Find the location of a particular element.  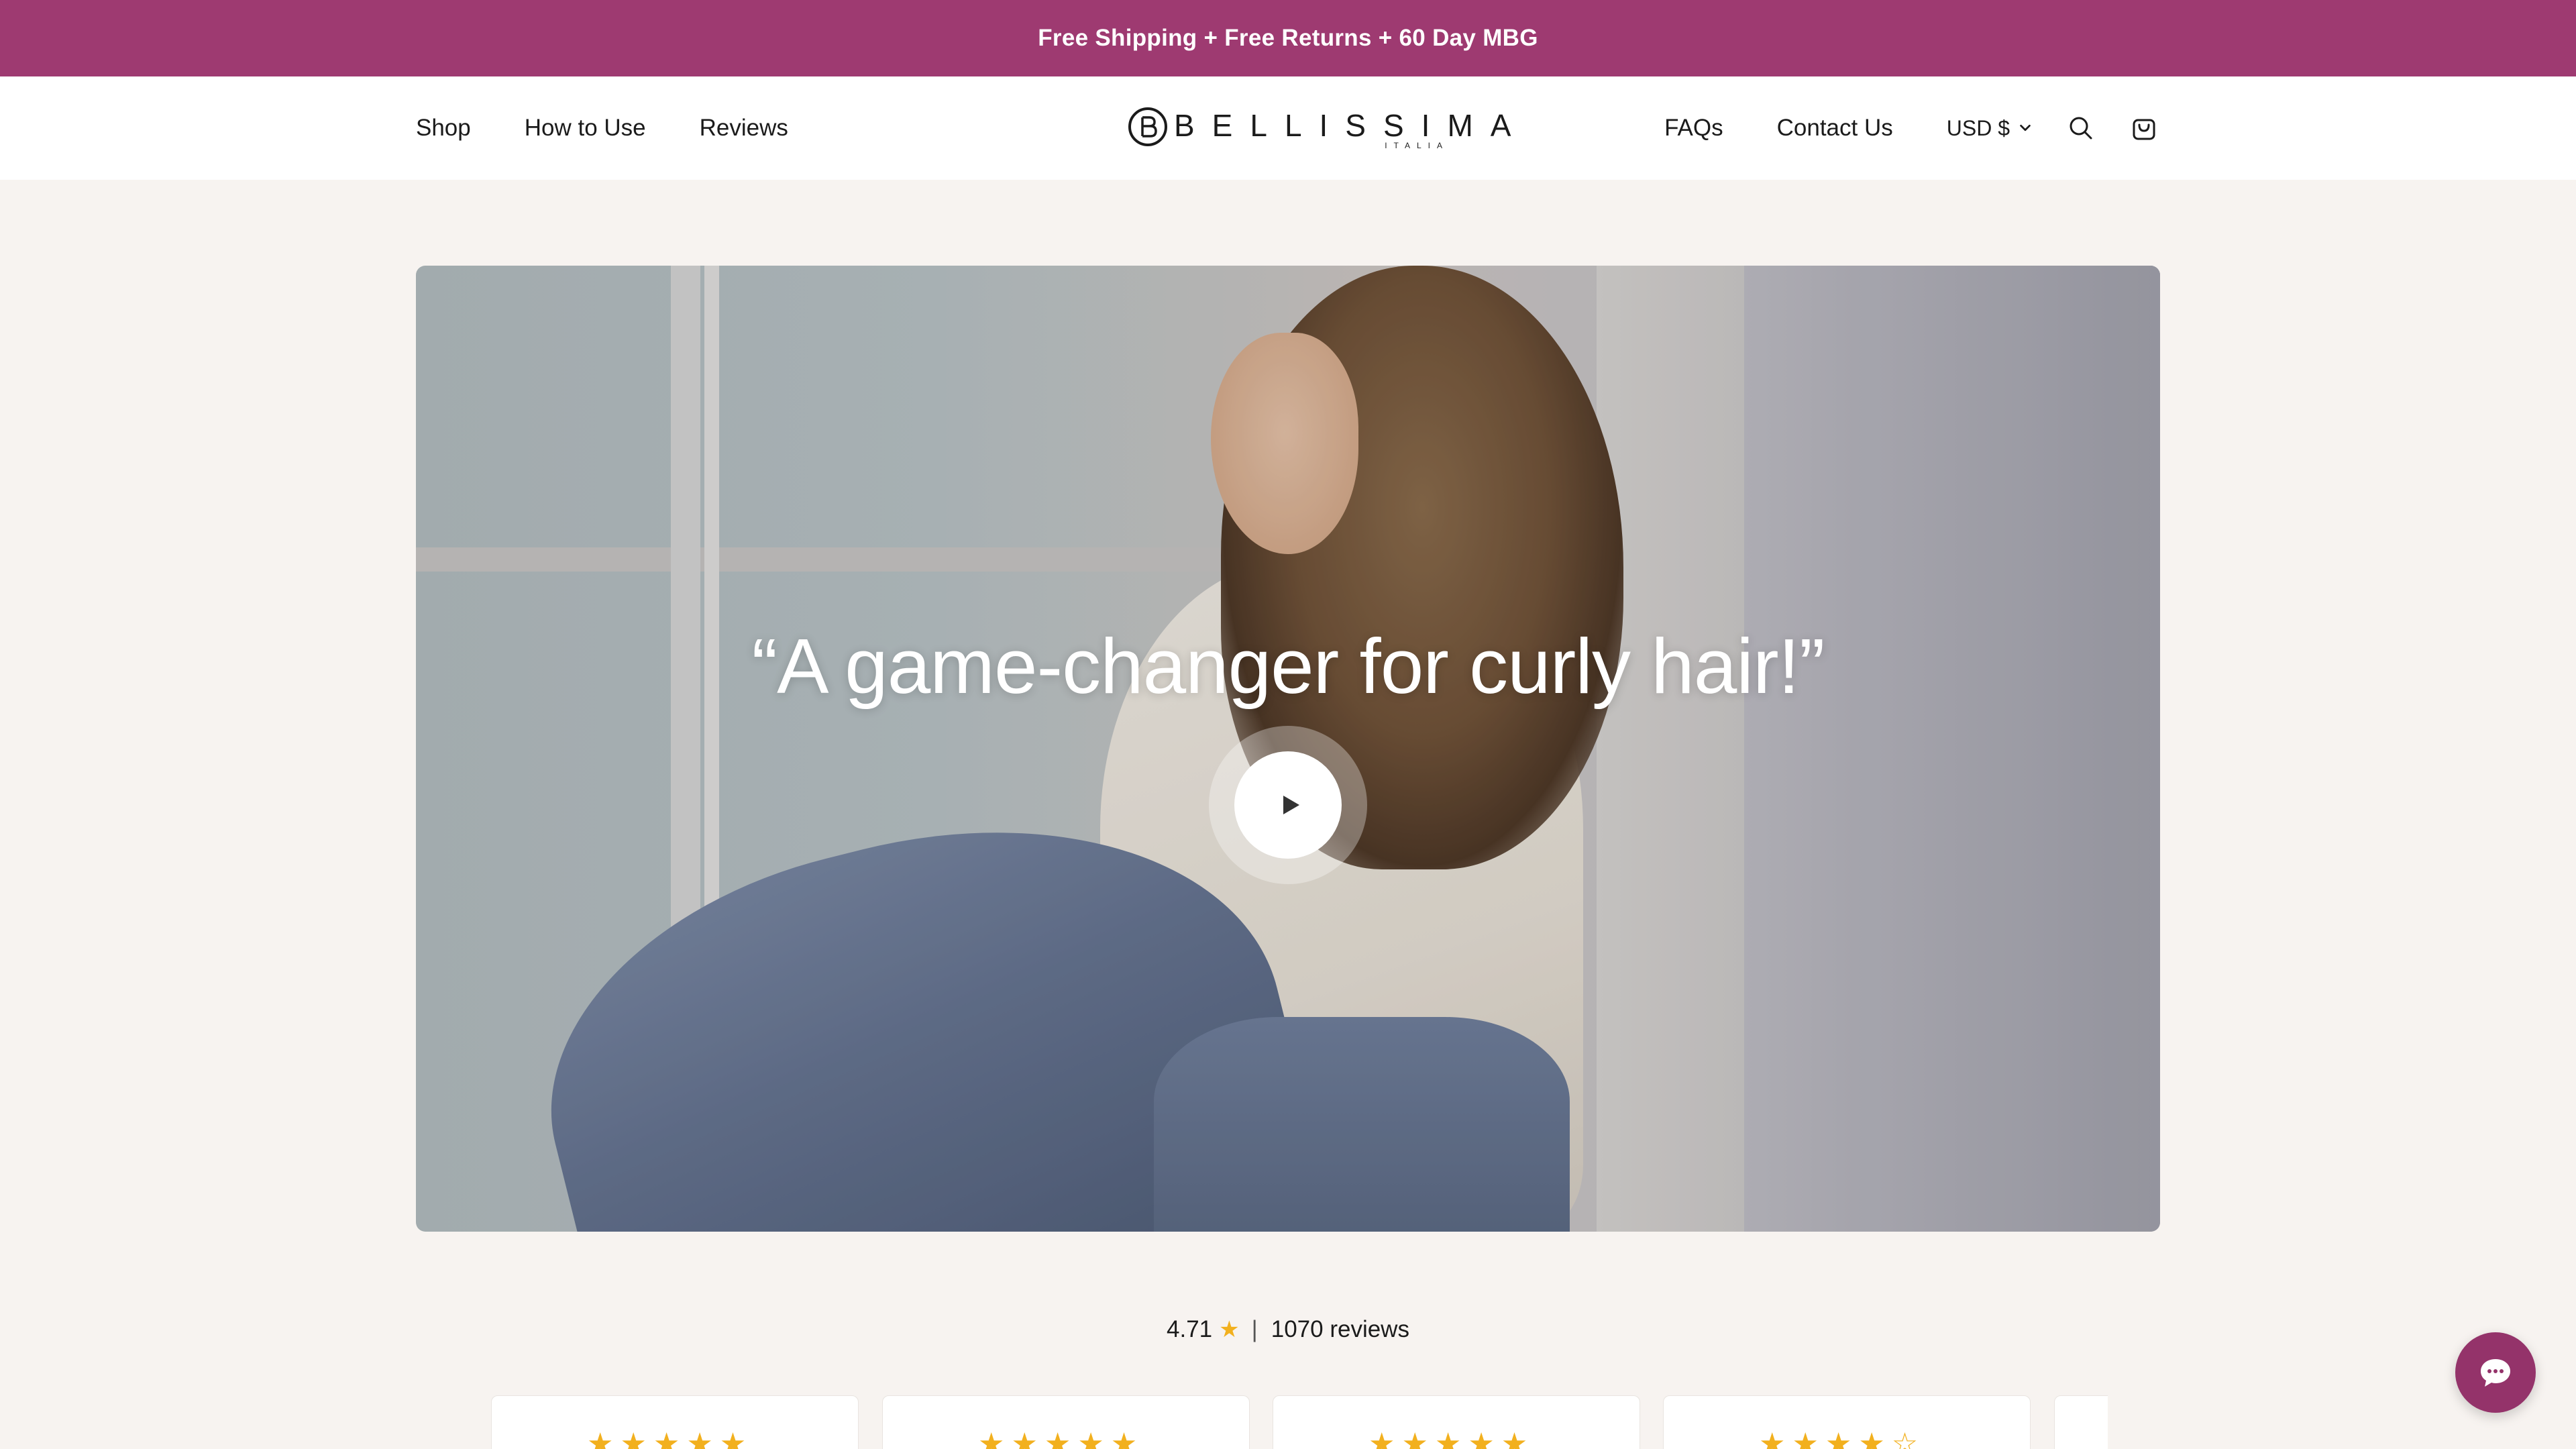

review-card: ★★★★☆ is located at coordinates (1847, 1422).